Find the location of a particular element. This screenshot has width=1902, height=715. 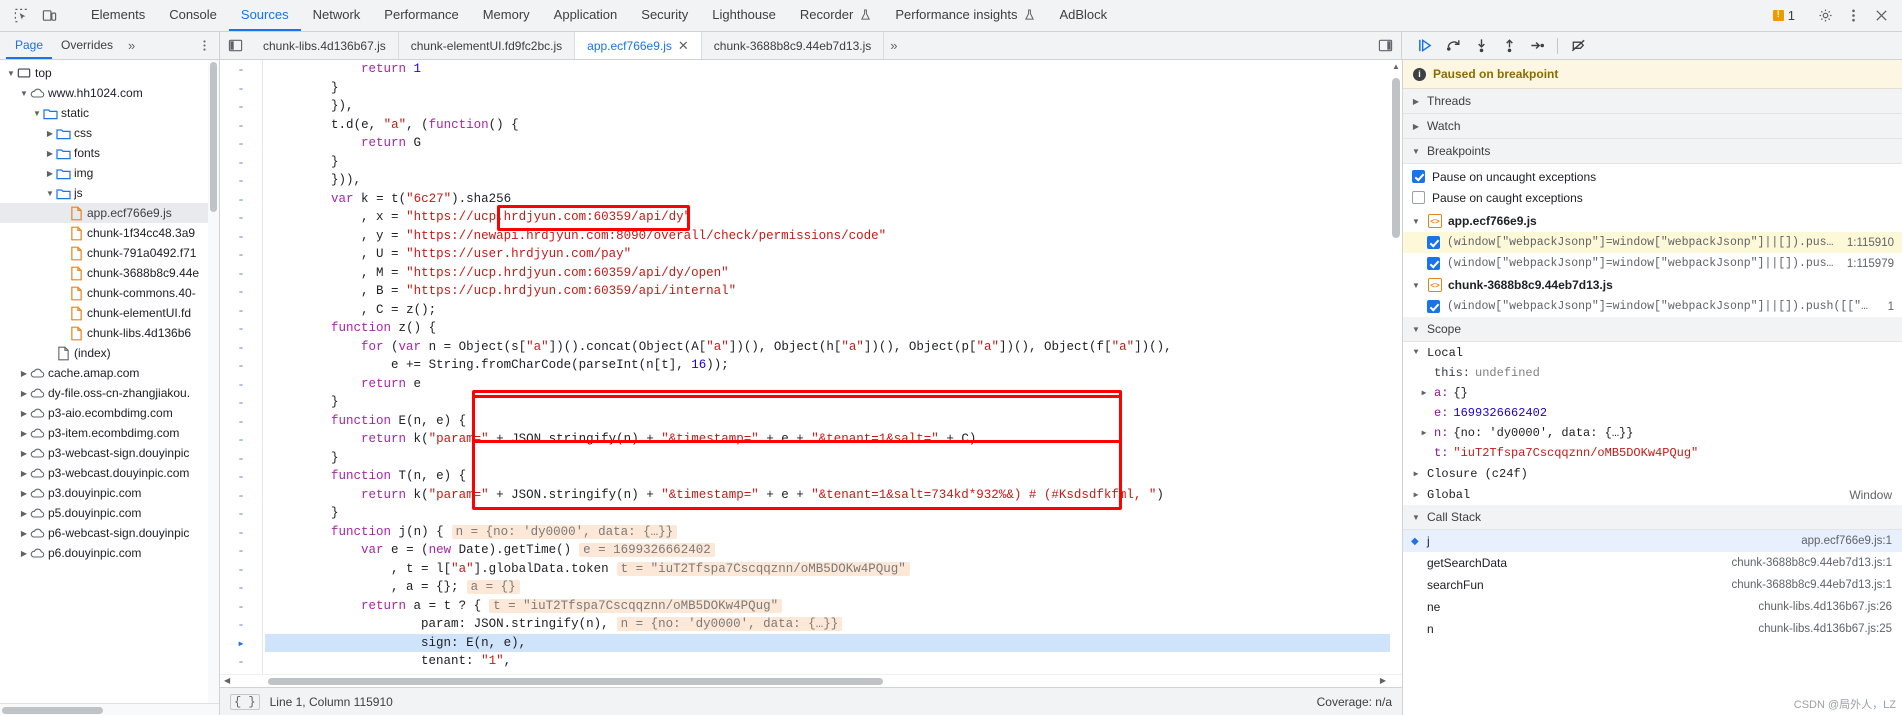

inspect-element-icon is located at coordinates (21, 16).